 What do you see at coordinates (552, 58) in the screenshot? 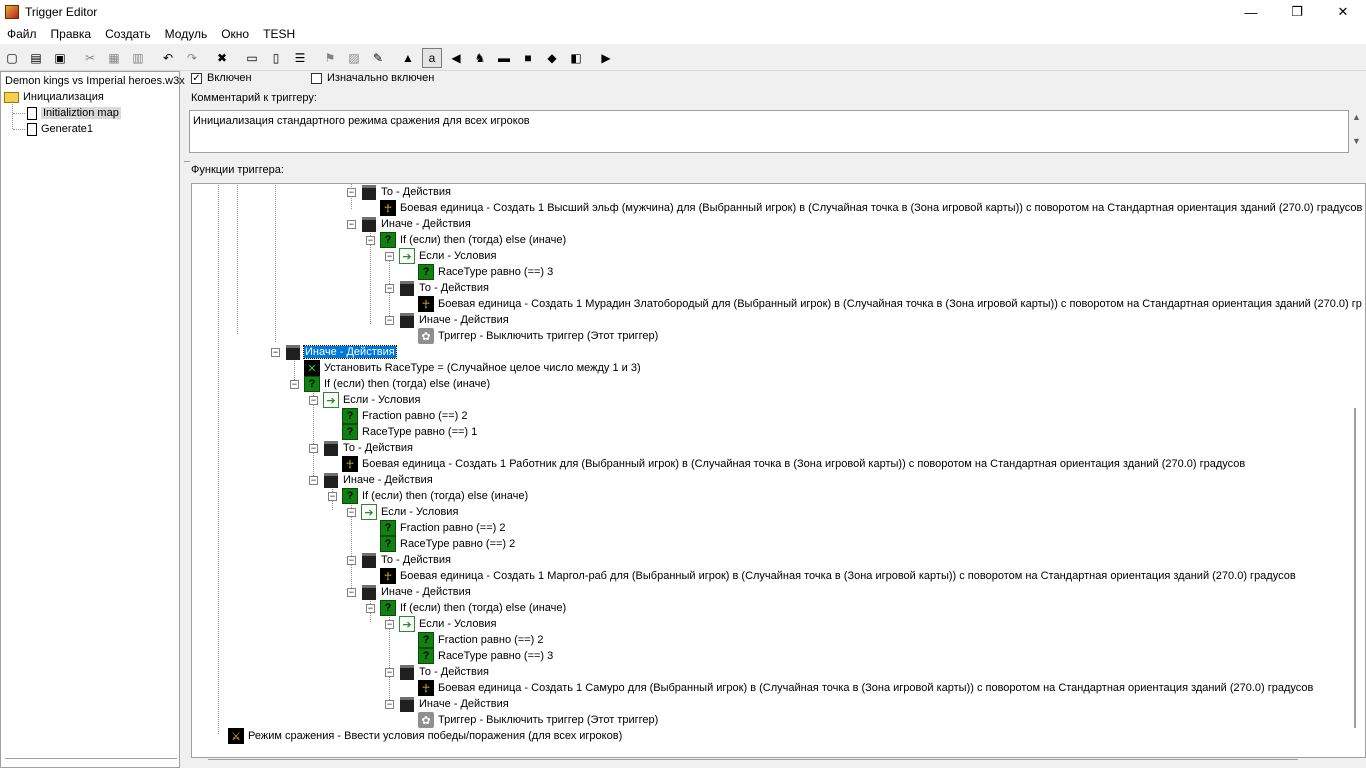
I see `object-manager-icon: ◆` at bounding box center [552, 58].